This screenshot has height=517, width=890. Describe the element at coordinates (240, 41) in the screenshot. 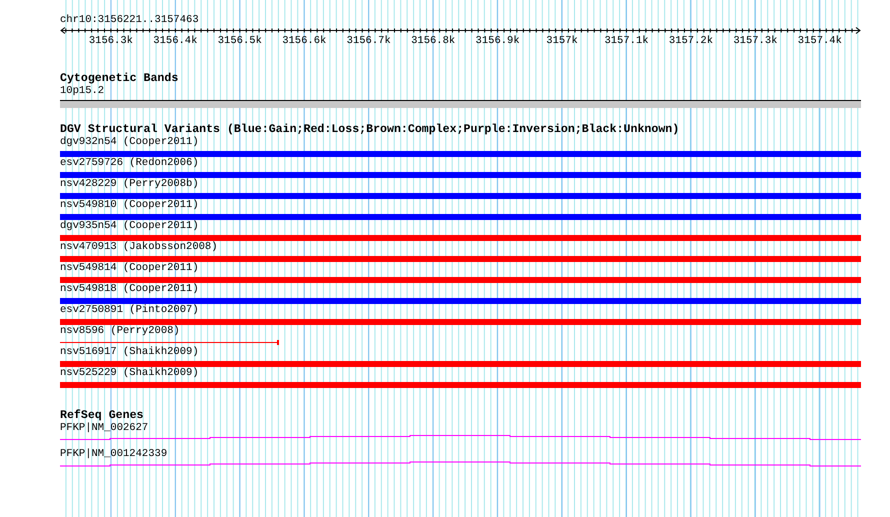

I see `tick-label: 3156.5k` at that location.